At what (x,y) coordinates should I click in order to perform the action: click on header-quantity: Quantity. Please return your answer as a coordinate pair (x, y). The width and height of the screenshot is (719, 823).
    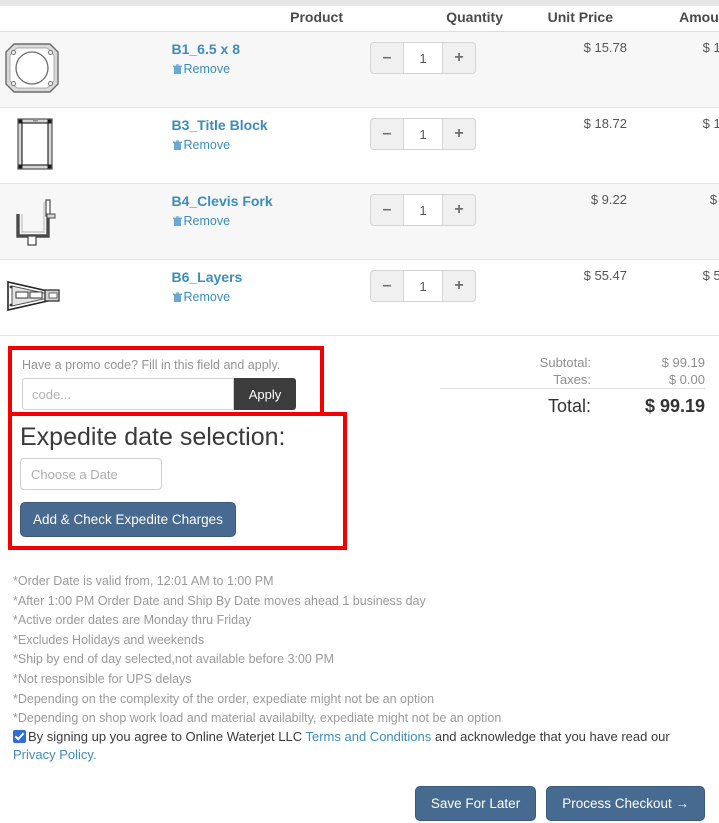
    Looking at the image, I should click on (423, 19).